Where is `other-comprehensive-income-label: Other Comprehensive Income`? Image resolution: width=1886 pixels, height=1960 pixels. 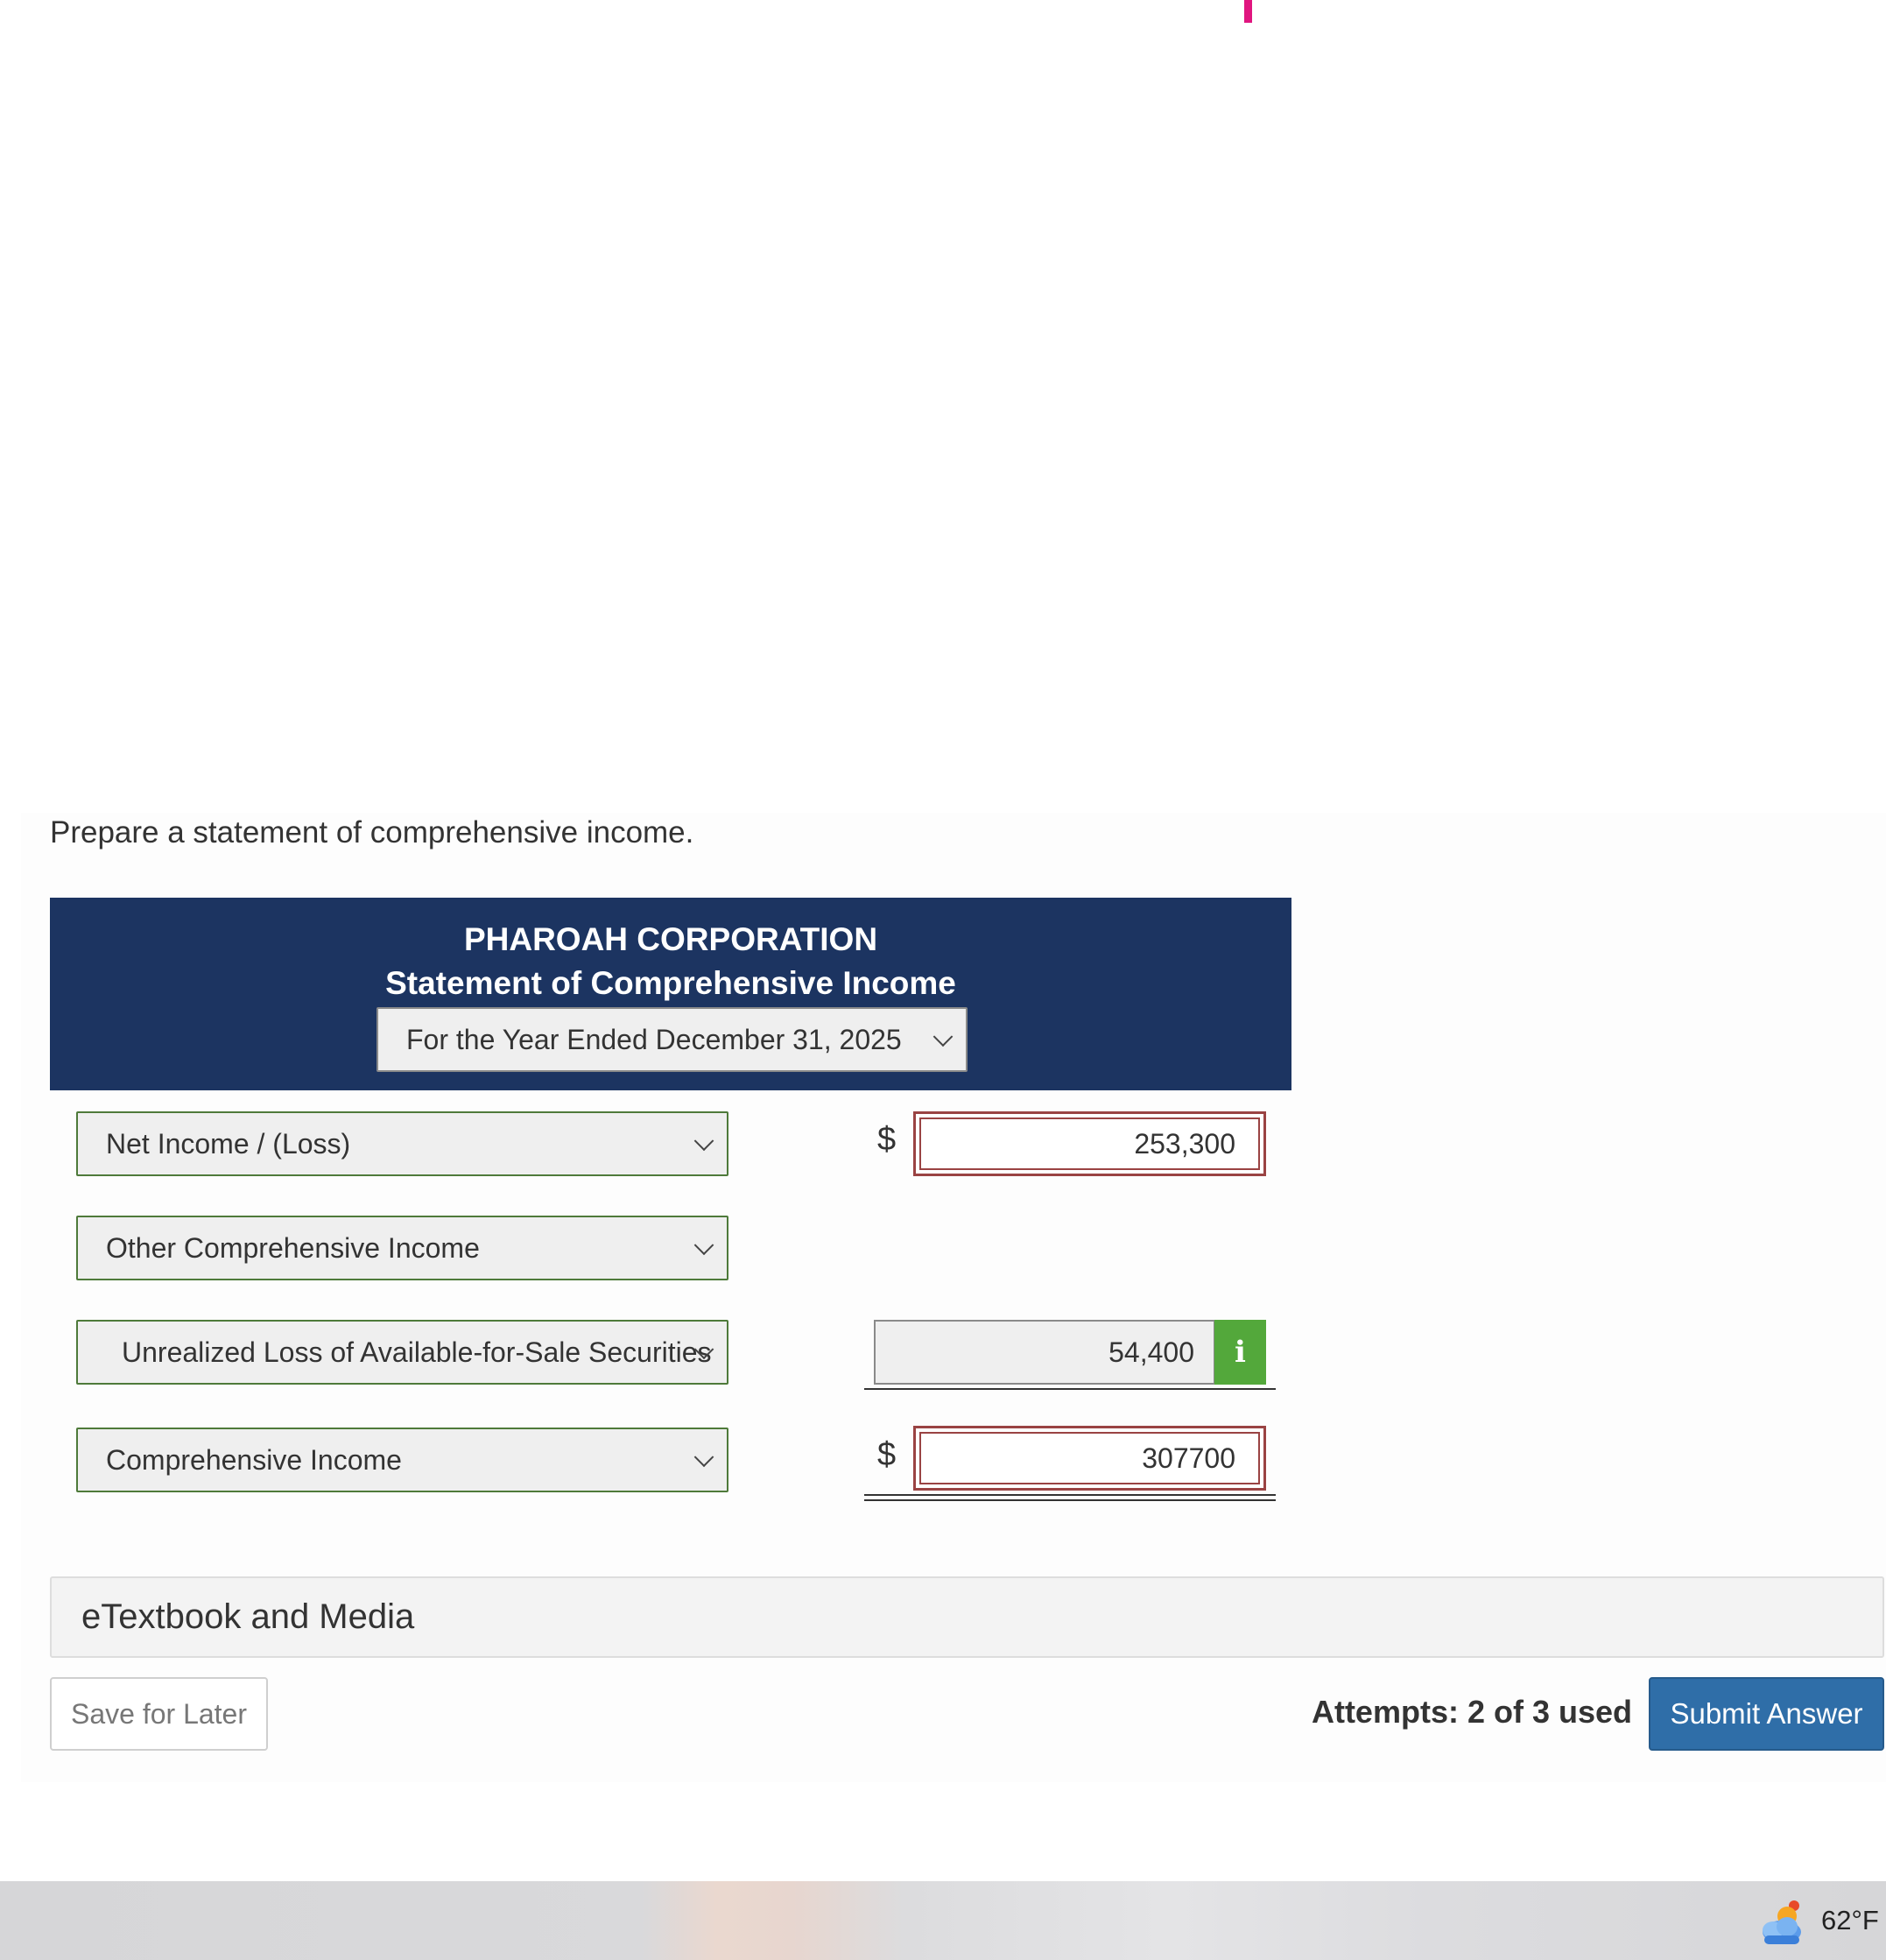 other-comprehensive-income-label: Other Comprehensive Income is located at coordinates (293, 1247).